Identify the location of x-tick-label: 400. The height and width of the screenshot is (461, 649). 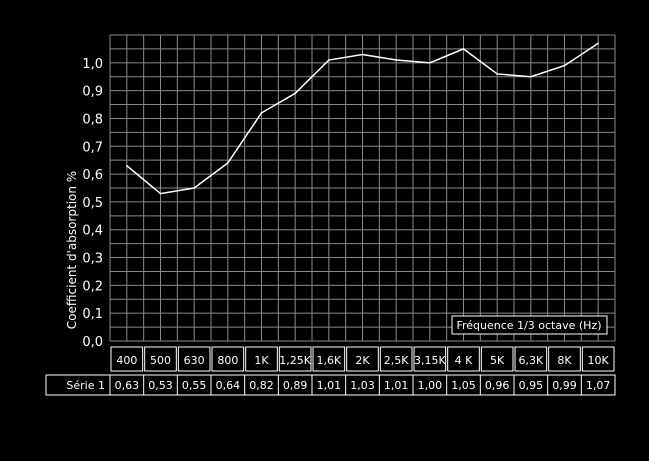
(126, 360).